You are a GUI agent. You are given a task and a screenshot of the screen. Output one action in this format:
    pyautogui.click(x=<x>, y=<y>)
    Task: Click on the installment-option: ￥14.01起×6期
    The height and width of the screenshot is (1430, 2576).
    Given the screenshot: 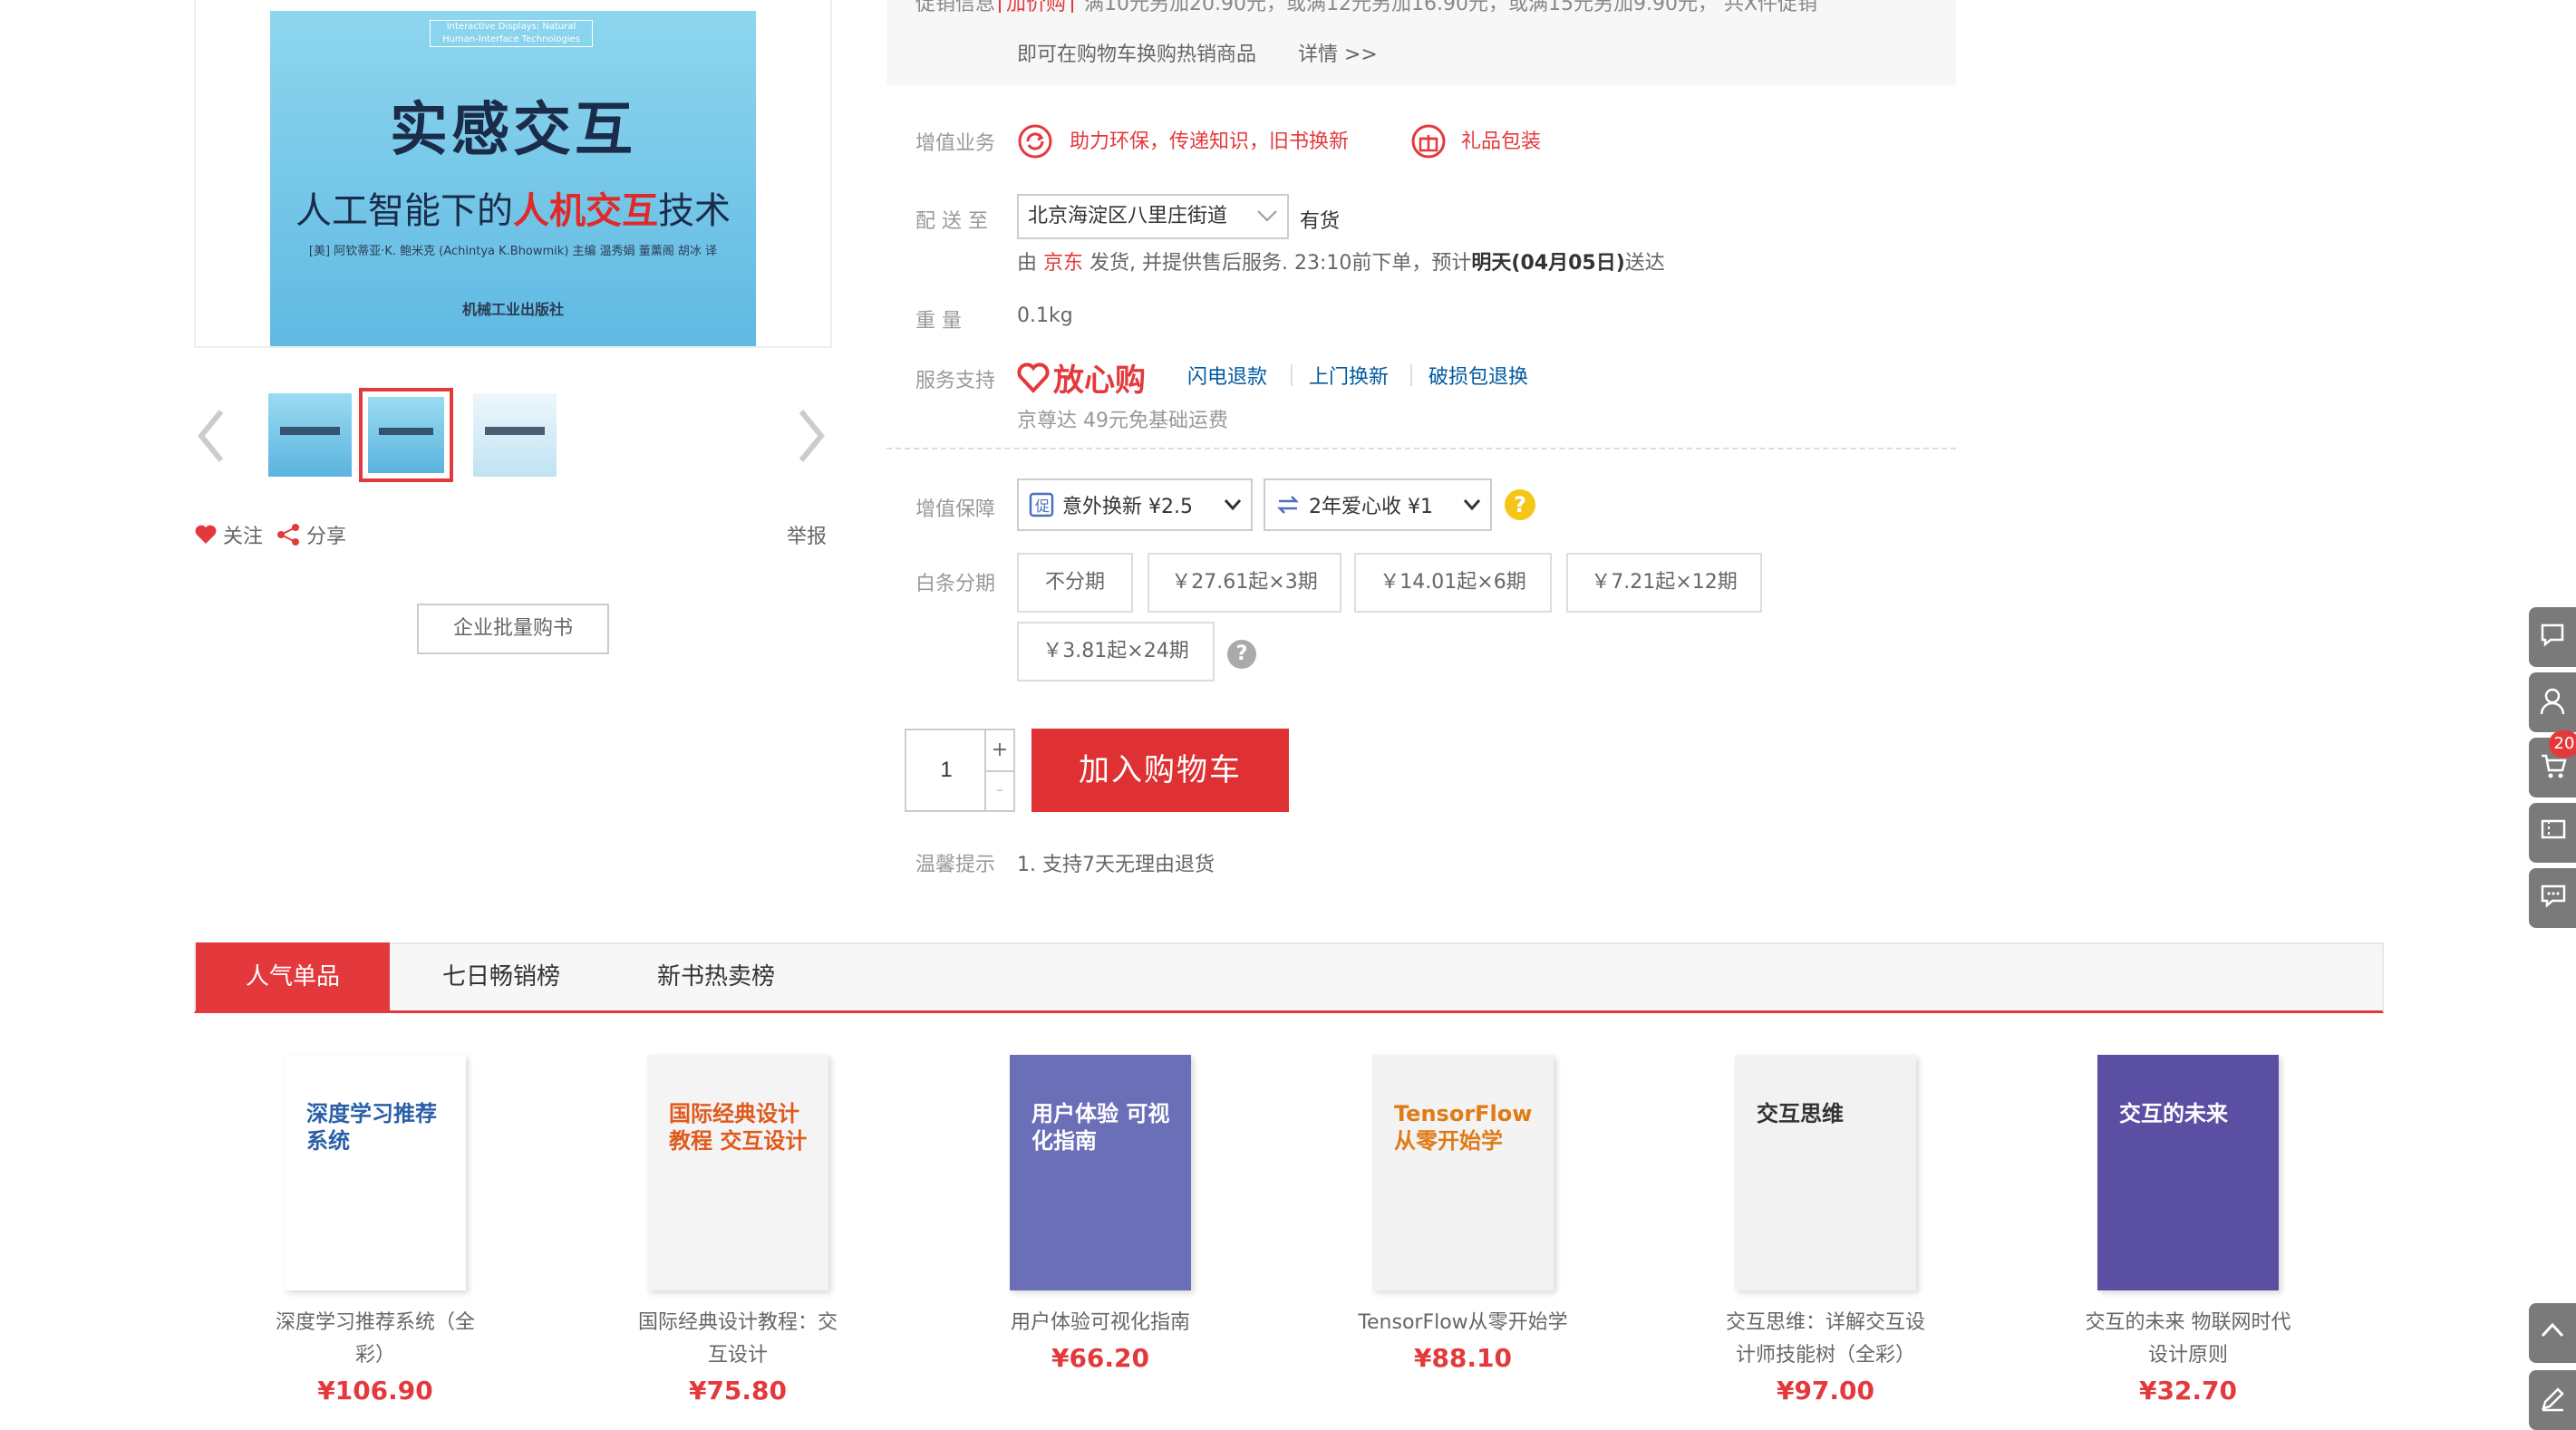 What is the action you would take?
    pyautogui.click(x=1453, y=583)
    